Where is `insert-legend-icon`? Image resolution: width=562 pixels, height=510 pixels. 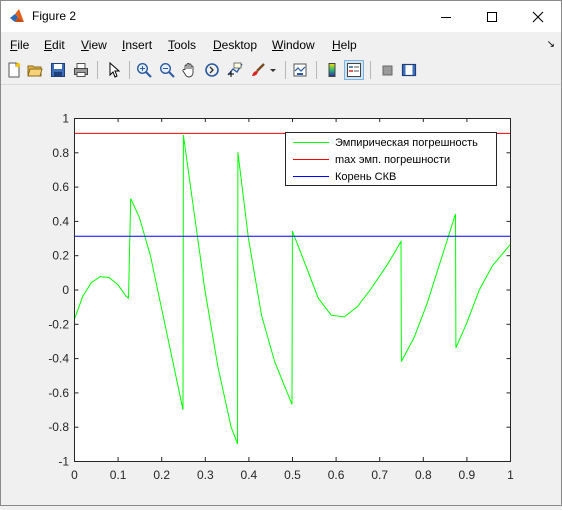 insert-legend-icon is located at coordinates (354, 70).